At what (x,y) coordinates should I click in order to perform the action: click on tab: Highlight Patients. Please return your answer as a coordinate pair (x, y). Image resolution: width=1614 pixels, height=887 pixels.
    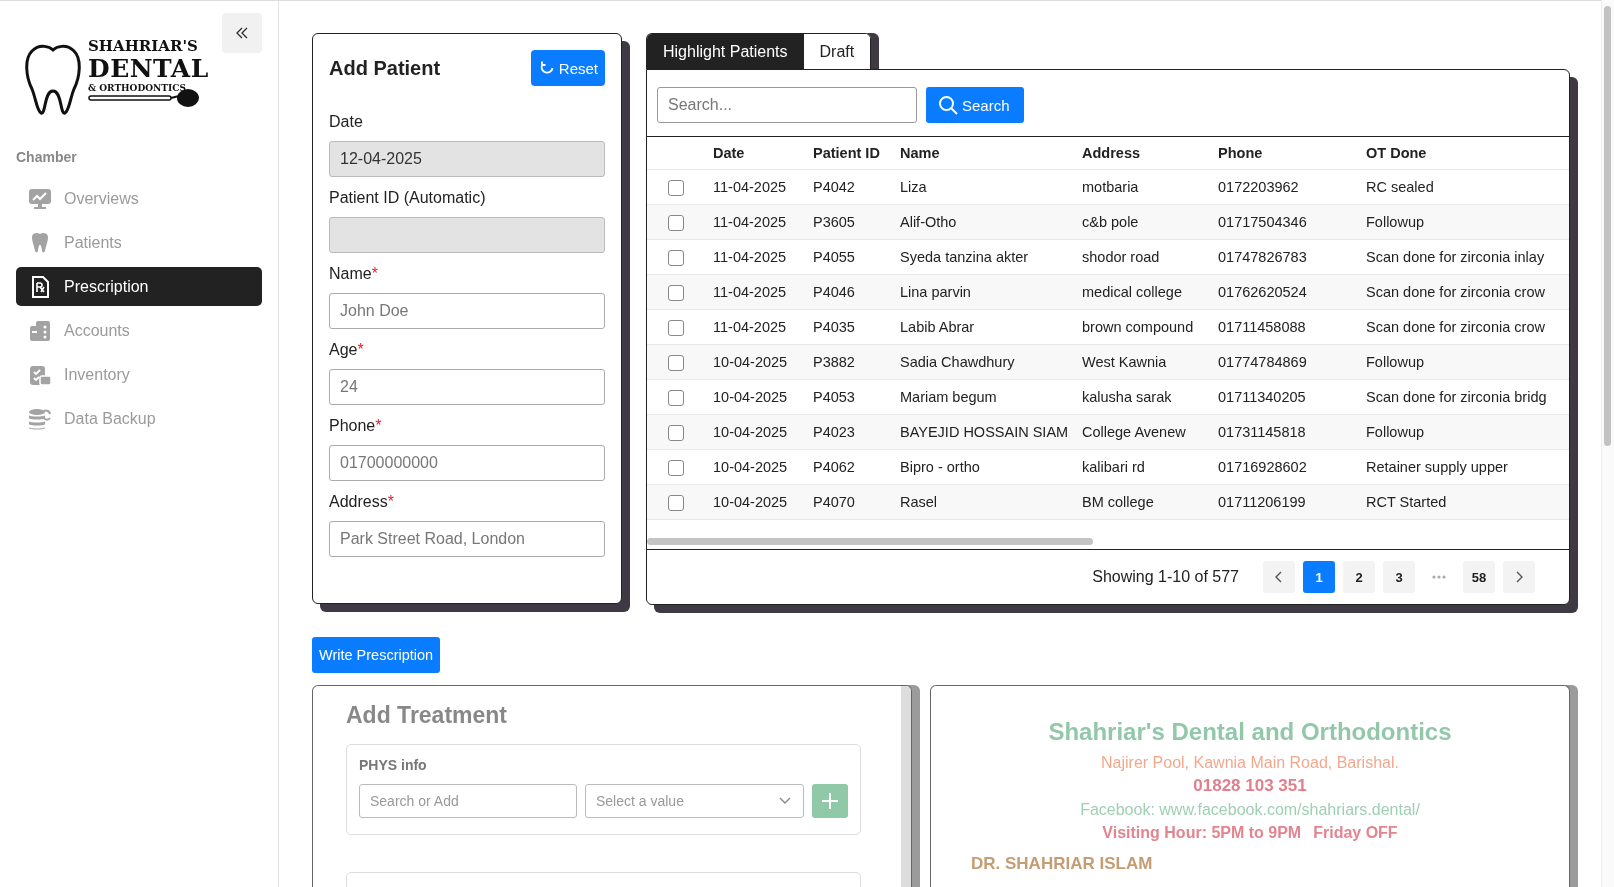
    Looking at the image, I should click on (725, 51).